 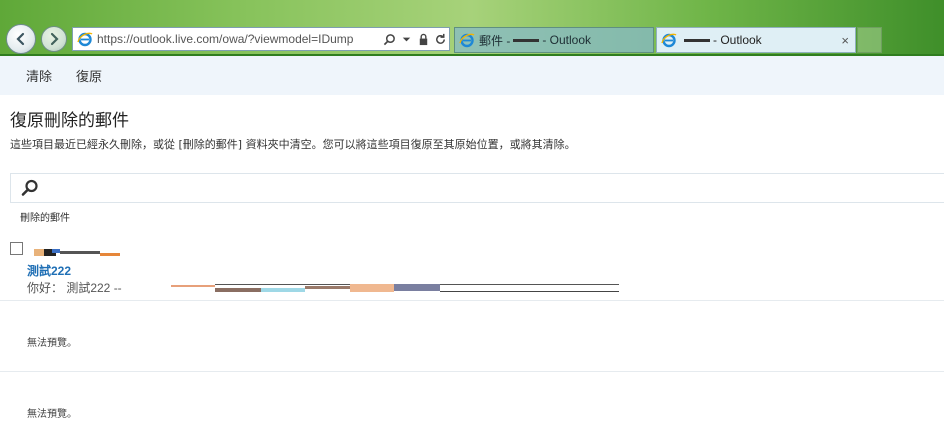 I want to click on forward-arrow-icon, so click(x=54, y=39).